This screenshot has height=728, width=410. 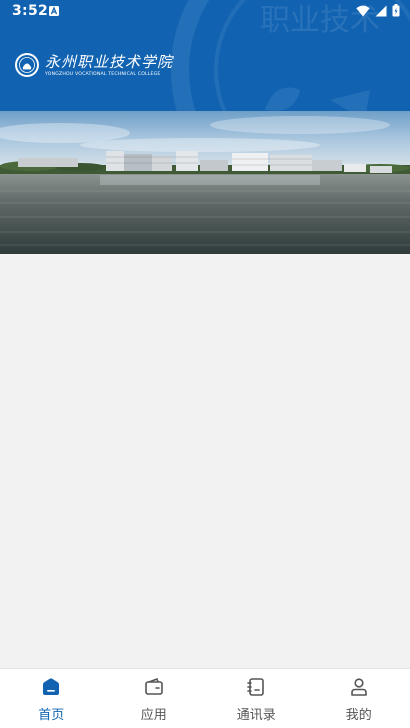 What do you see at coordinates (256, 698) in the screenshot?
I see `nav-item-contacts: 通讯录` at bounding box center [256, 698].